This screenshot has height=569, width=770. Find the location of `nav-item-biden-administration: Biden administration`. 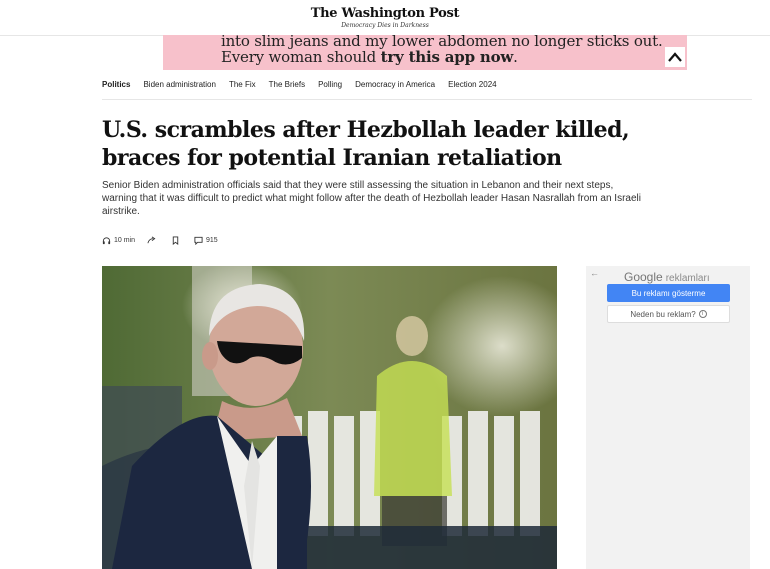

nav-item-biden-administration: Biden administration is located at coordinates (179, 84).